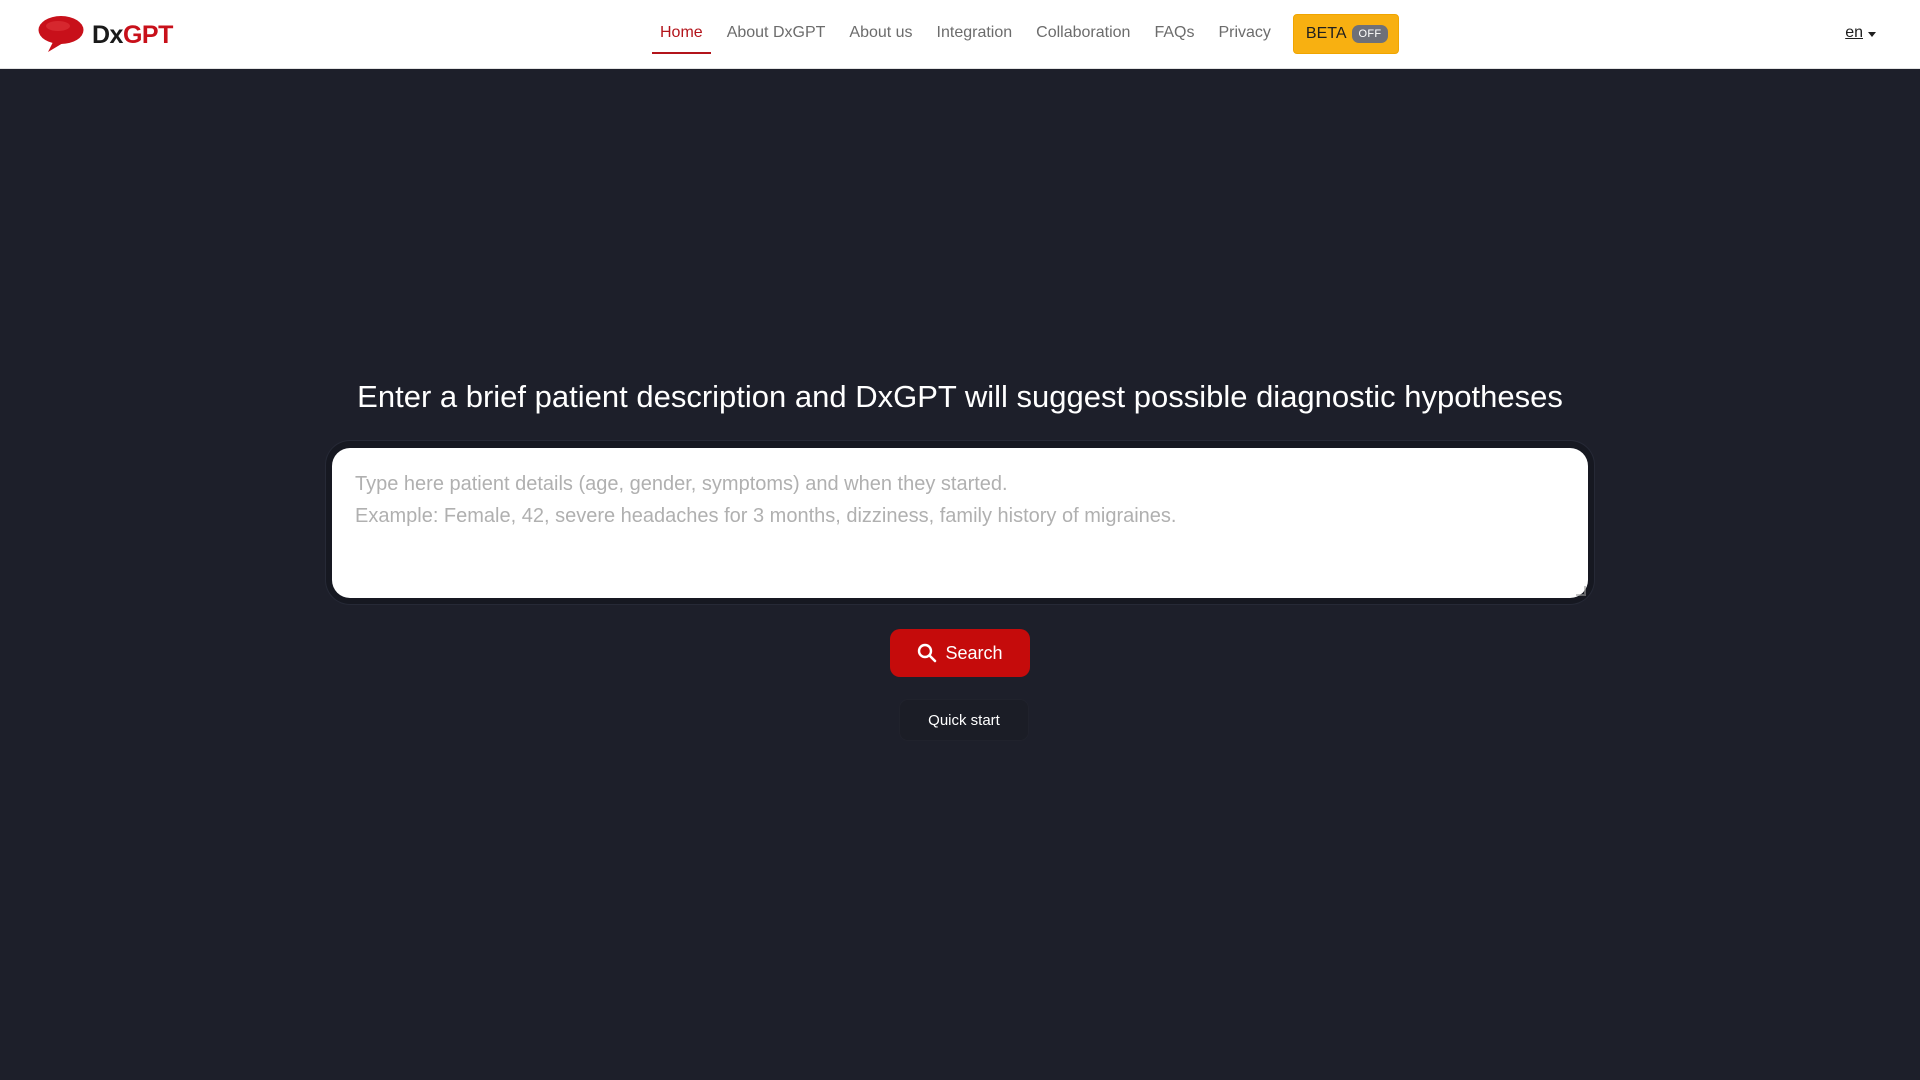 This screenshot has height=1080, width=1920. Describe the element at coordinates (1581, 591) in the screenshot. I see `resize-handle-icon` at that location.